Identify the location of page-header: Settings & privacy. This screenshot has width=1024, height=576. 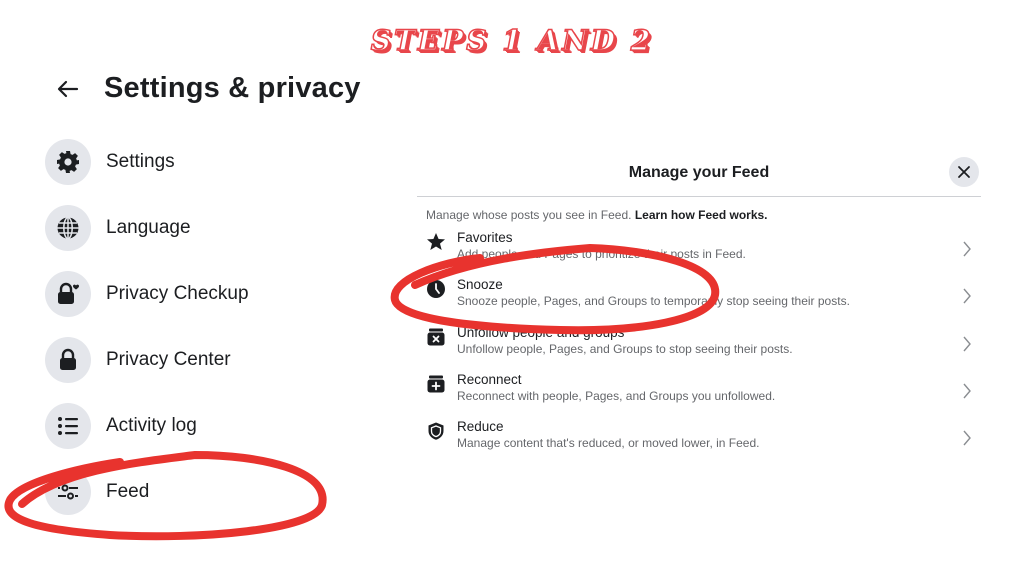
(207, 88).